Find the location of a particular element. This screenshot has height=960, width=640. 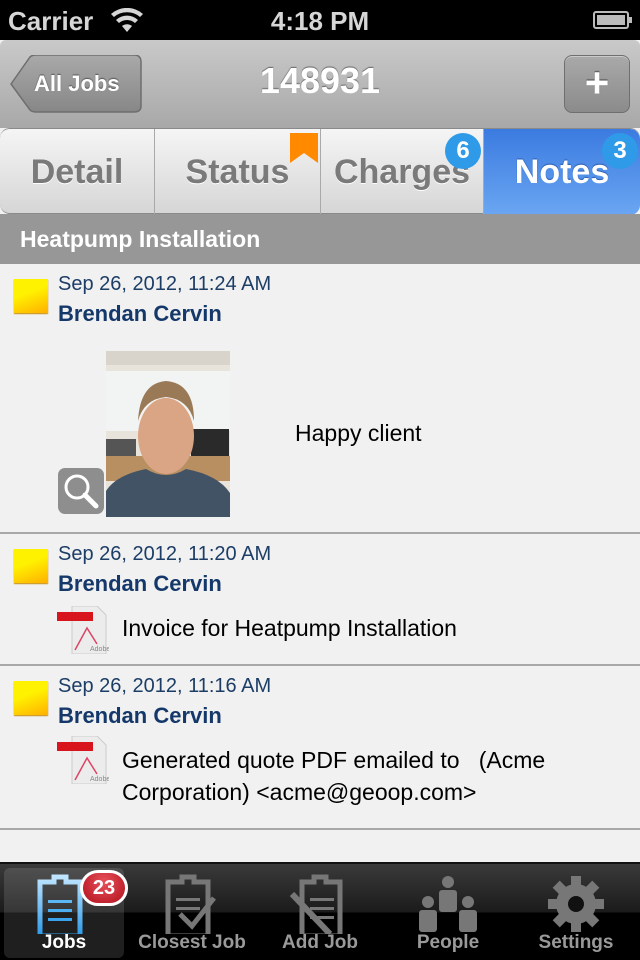

status-bar: Carrier 4:18 PM is located at coordinates (320, 20).